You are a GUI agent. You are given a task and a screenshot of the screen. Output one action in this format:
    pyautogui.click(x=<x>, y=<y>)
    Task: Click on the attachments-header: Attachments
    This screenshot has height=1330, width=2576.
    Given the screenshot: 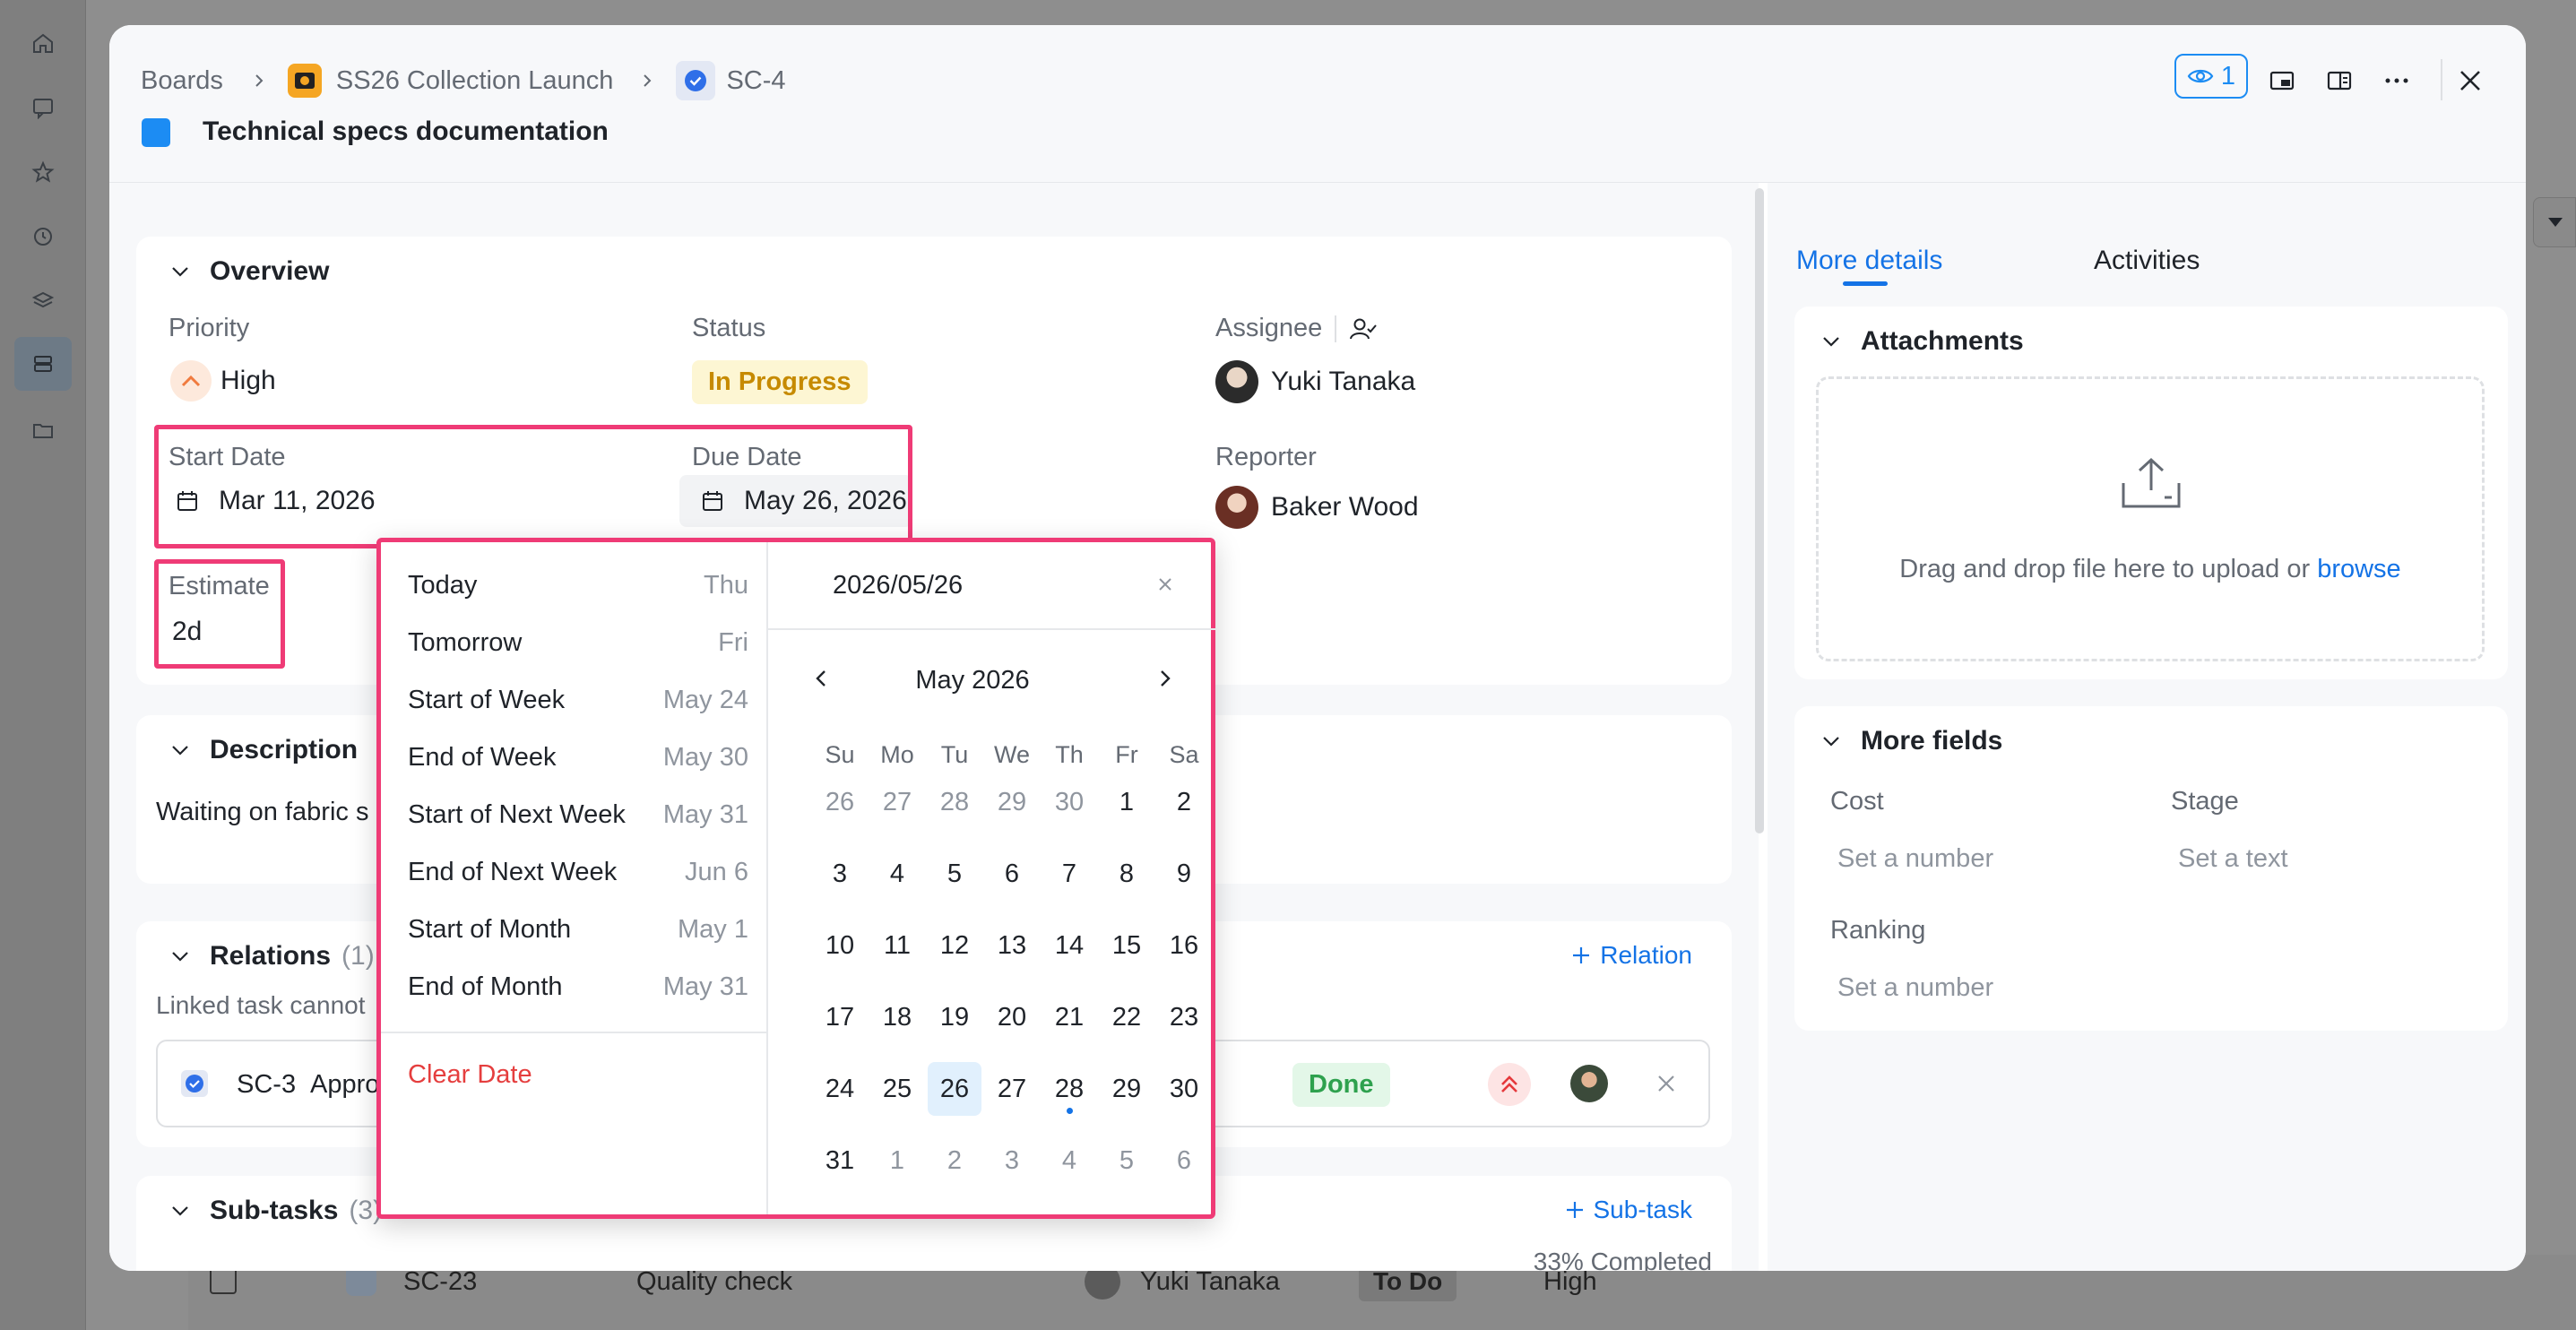 What is the action you would take?
    pyautogui.click(x=1921, y=341)
    